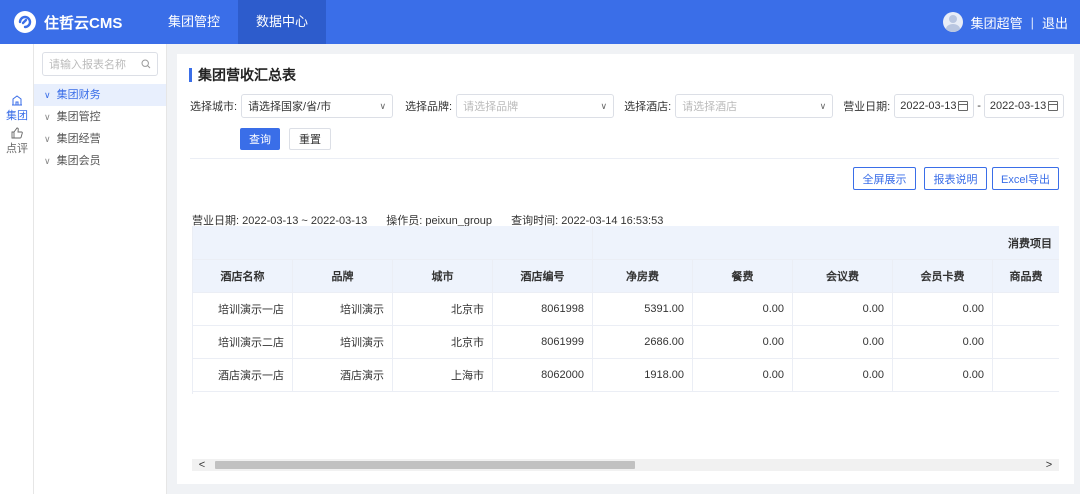  I want to click on divider, so click(624, 158).